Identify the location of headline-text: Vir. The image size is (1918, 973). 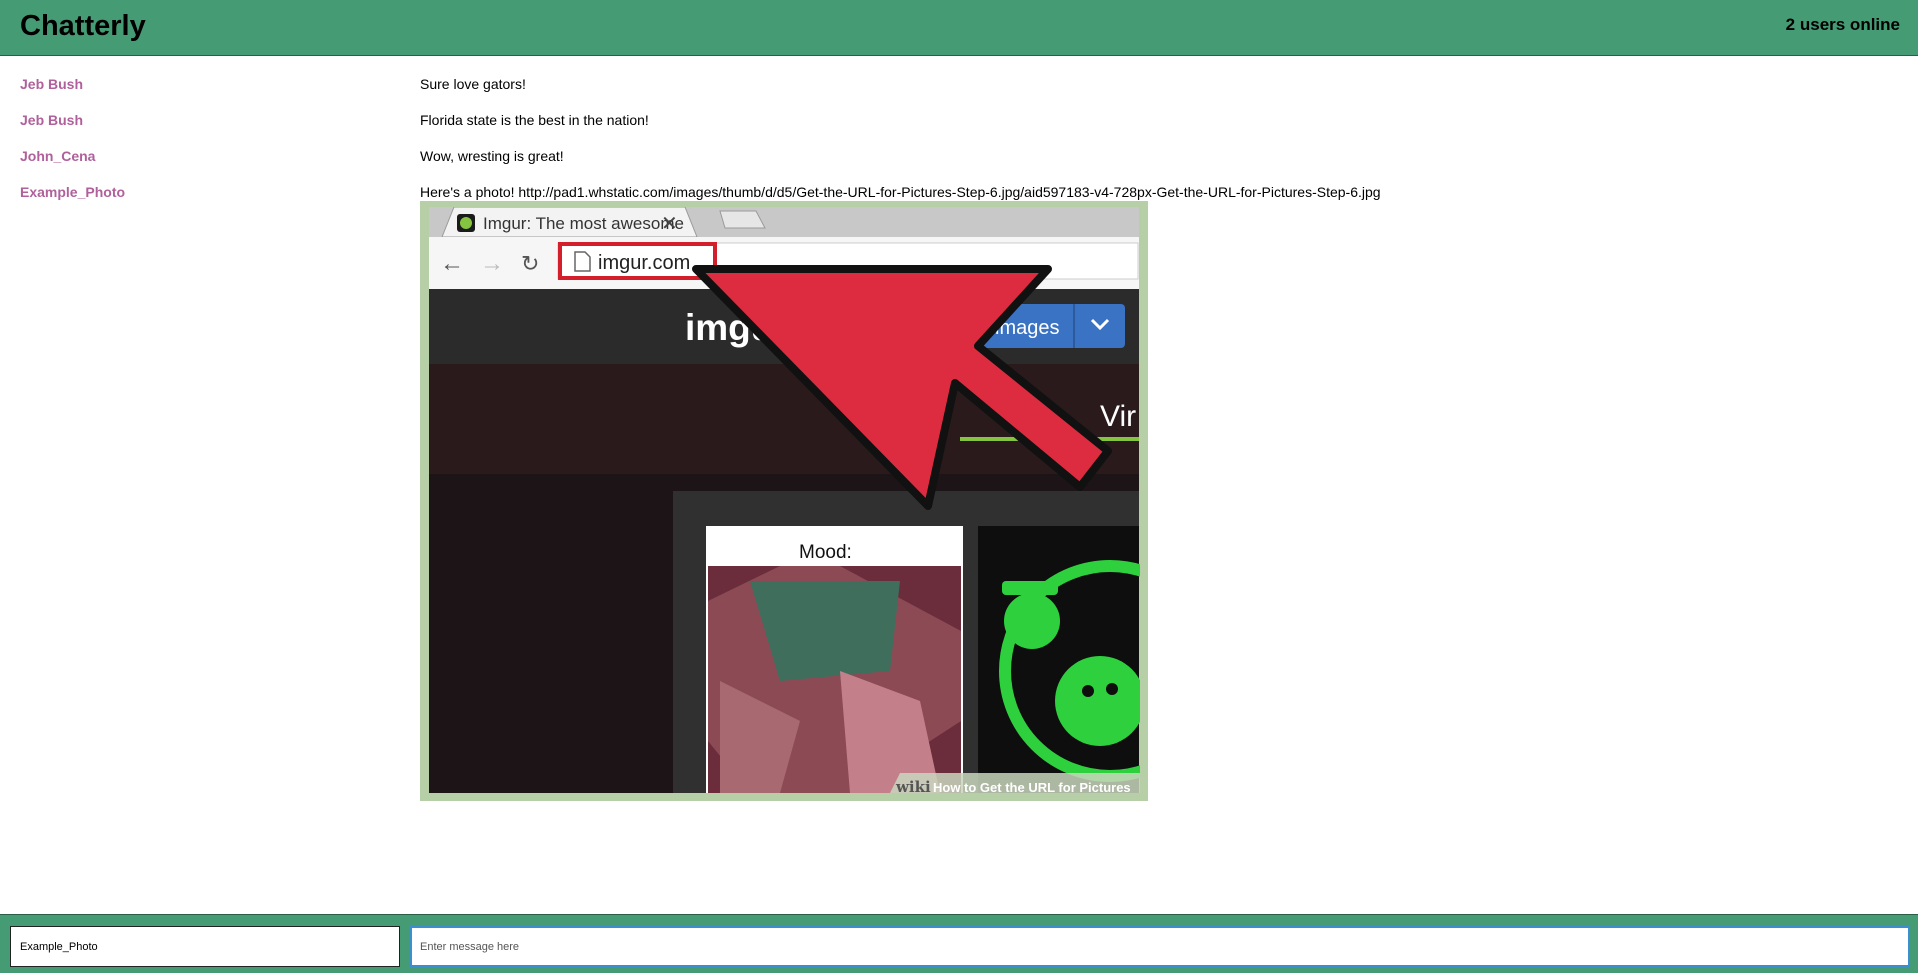
(1118, 416).